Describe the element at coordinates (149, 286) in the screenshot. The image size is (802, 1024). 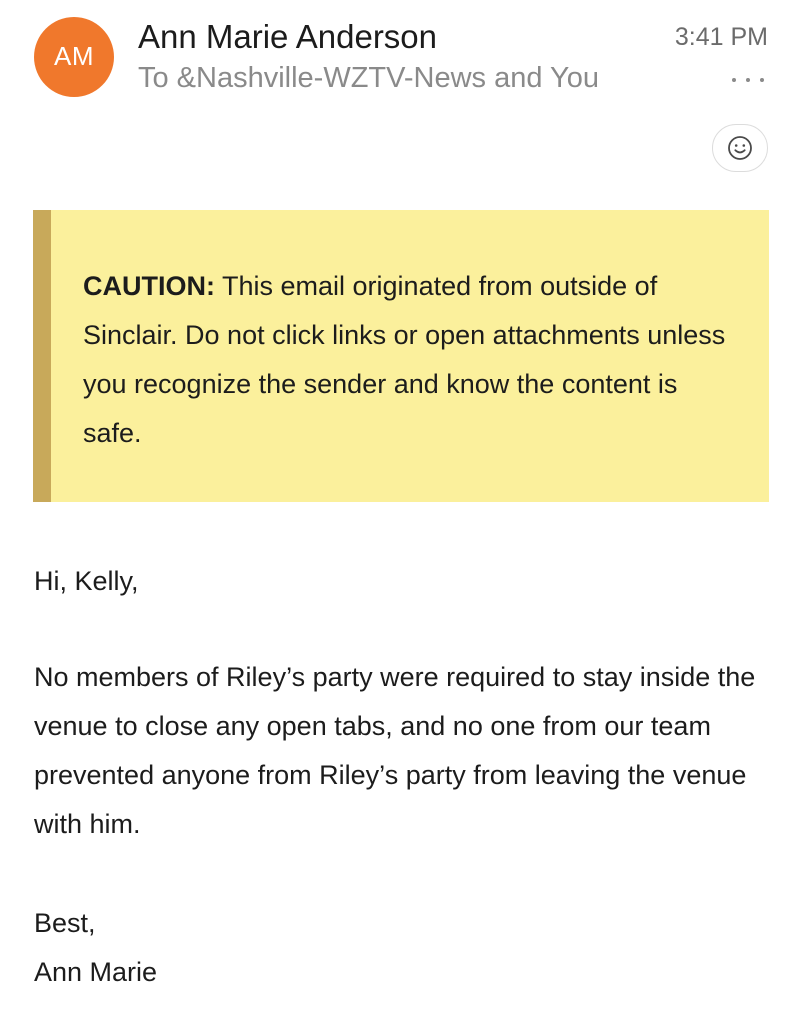
I see `caution-label: CAUTION:` at that location.